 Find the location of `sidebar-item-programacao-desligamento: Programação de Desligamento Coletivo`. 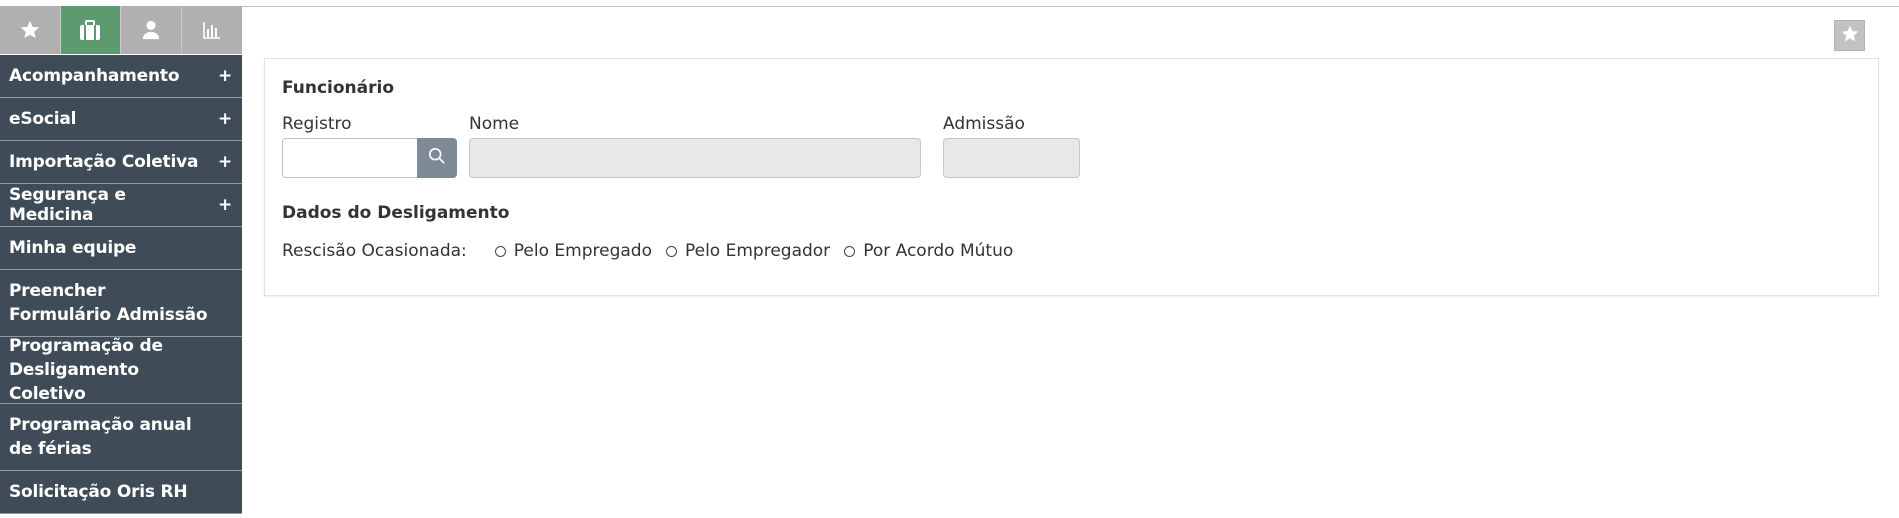

sidebar-item-programacao-desligamento: Programação de Desligamento Coletivo is located at coordinates (121, 370).